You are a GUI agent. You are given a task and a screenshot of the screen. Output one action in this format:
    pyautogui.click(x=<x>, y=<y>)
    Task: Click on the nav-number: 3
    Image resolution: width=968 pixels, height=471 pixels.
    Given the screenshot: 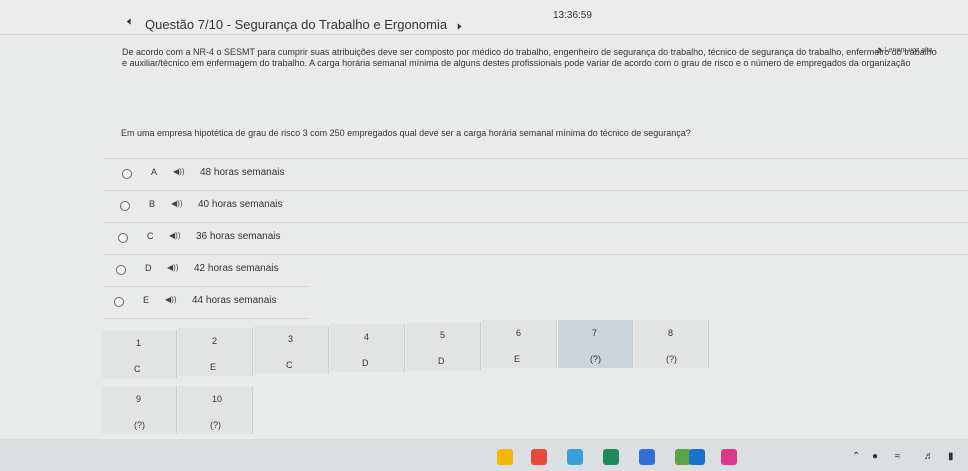 What is the action you would take?
    pyautogui.click(x=291, y=339)
    